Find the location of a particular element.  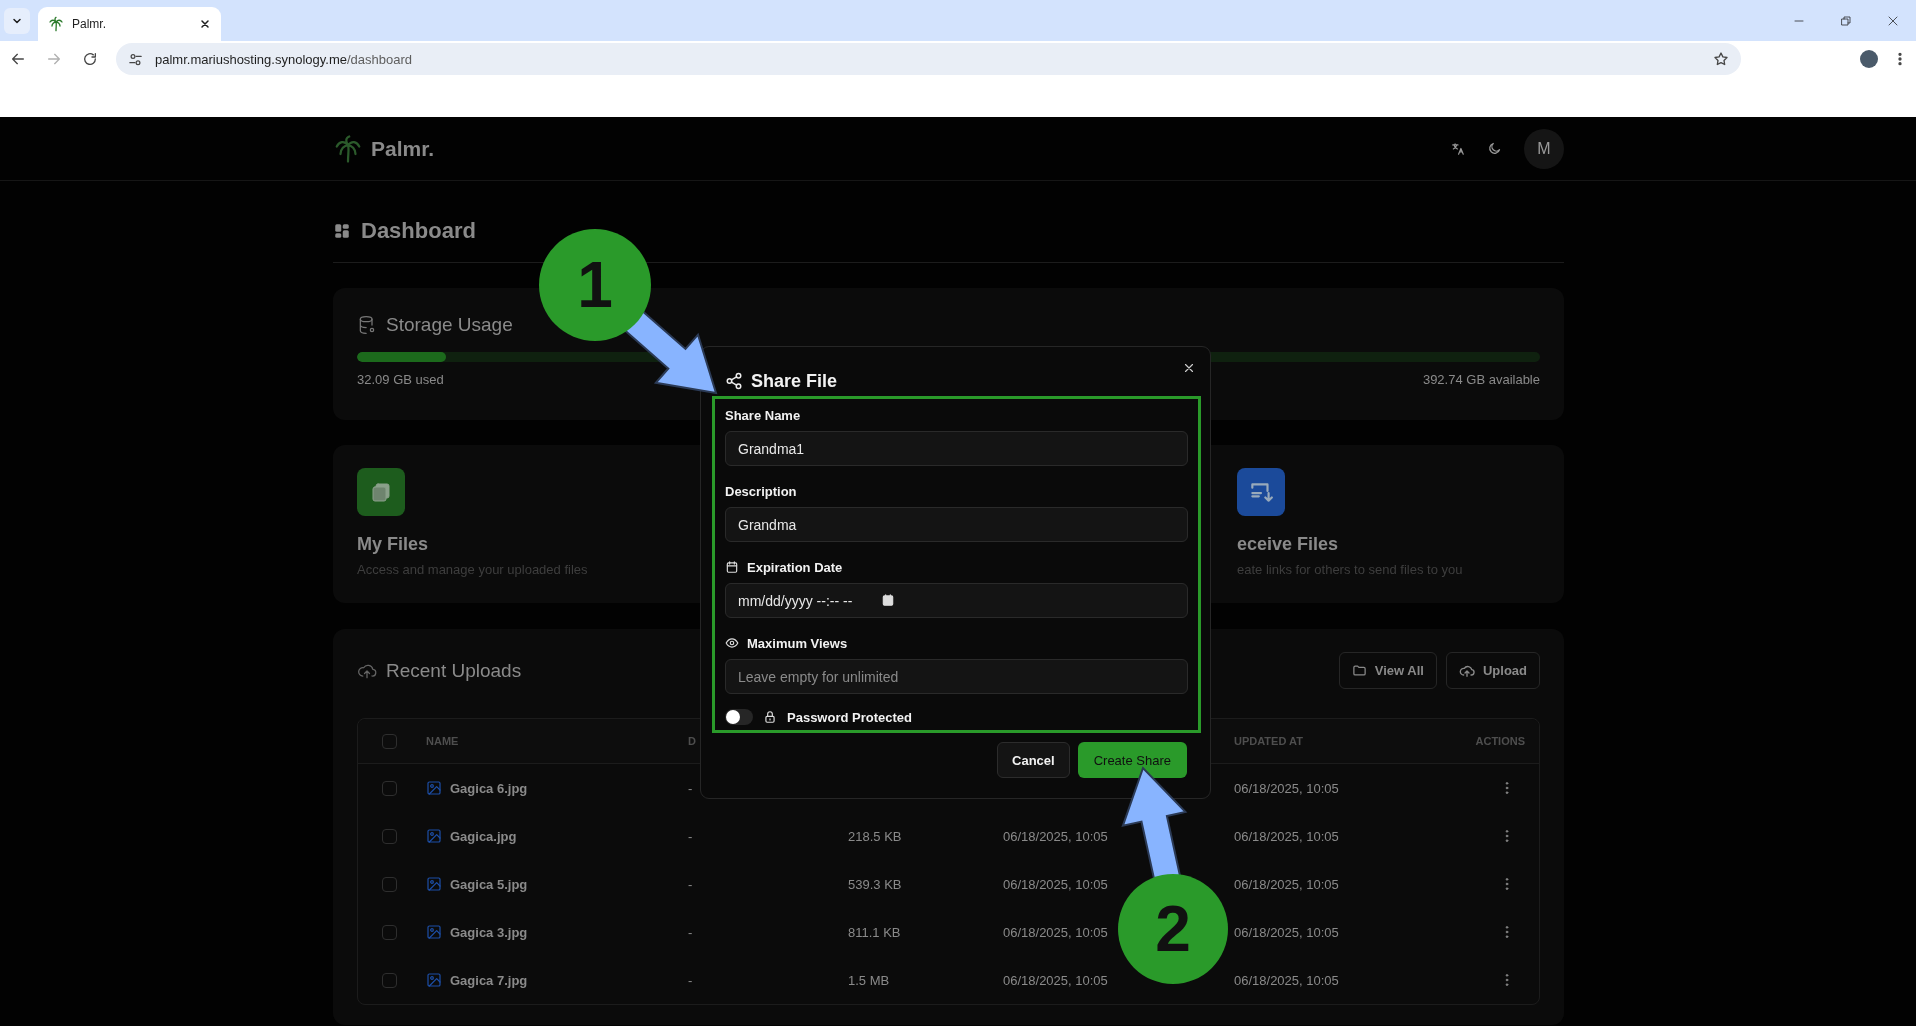

field-label: Expiration Date is located at coordinates (795, 567).